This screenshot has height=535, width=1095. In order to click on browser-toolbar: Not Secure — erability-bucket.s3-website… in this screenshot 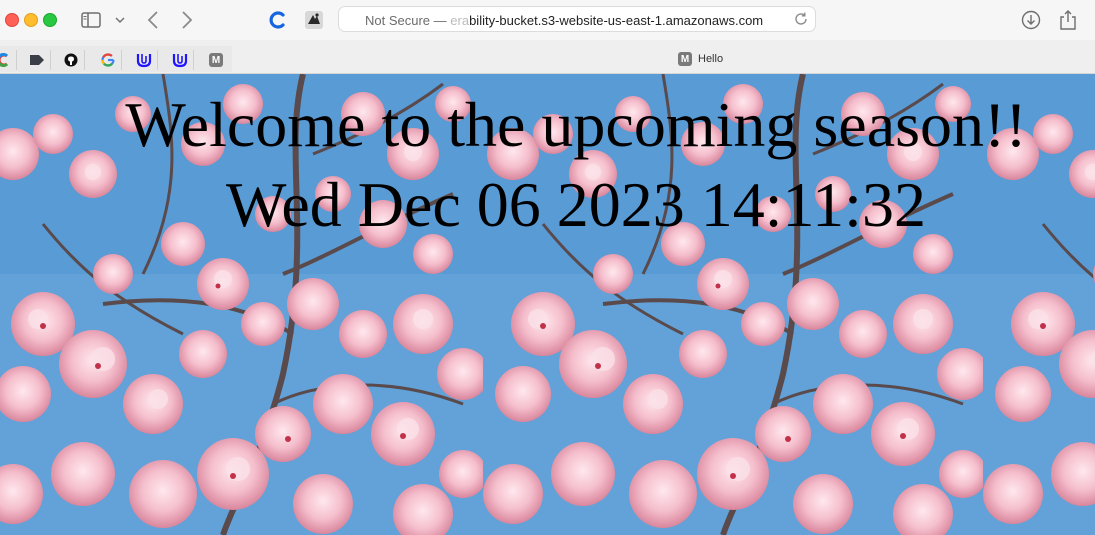, I will do `click(547, 20)`.